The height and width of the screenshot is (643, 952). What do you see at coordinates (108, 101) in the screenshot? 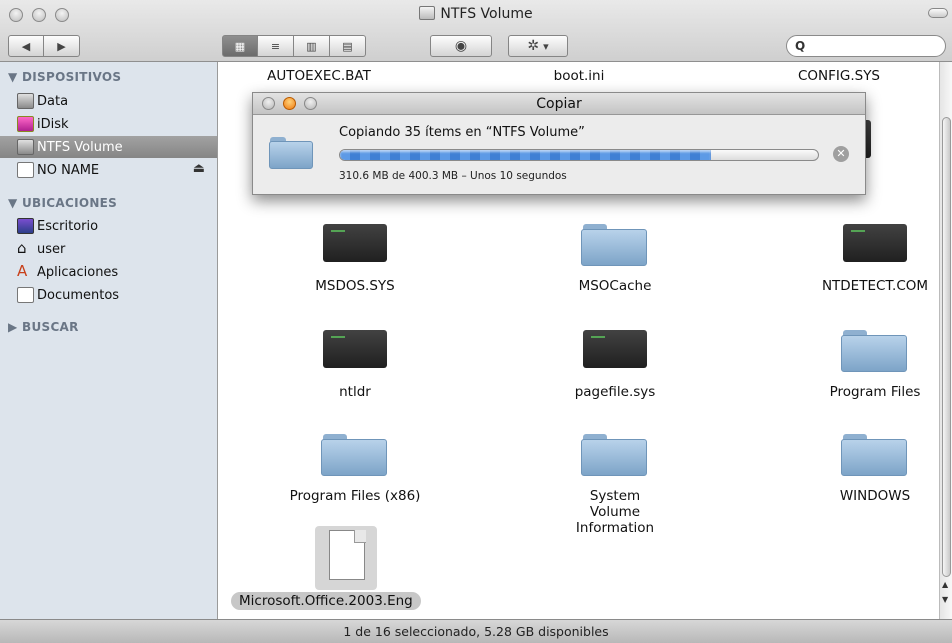
I see `sidebar-item-data: Data` at bounding box center [108, 101].